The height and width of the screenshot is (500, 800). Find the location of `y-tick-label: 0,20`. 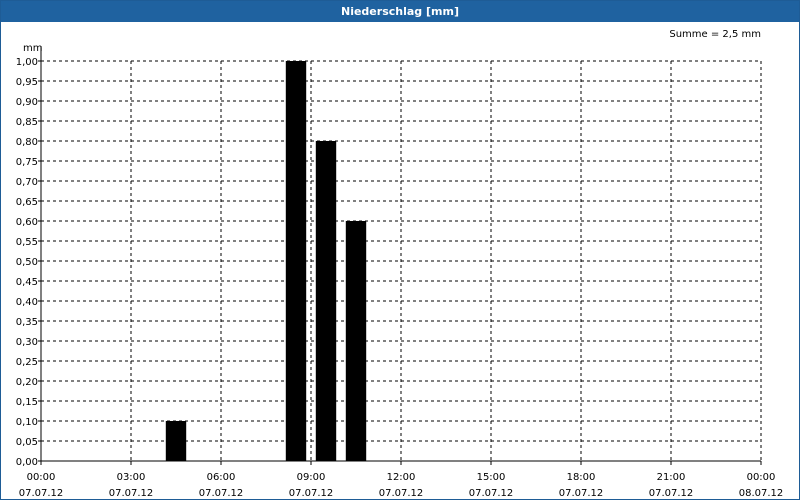

y-tick-label: 0,20 is located at coordinates (27, 382).